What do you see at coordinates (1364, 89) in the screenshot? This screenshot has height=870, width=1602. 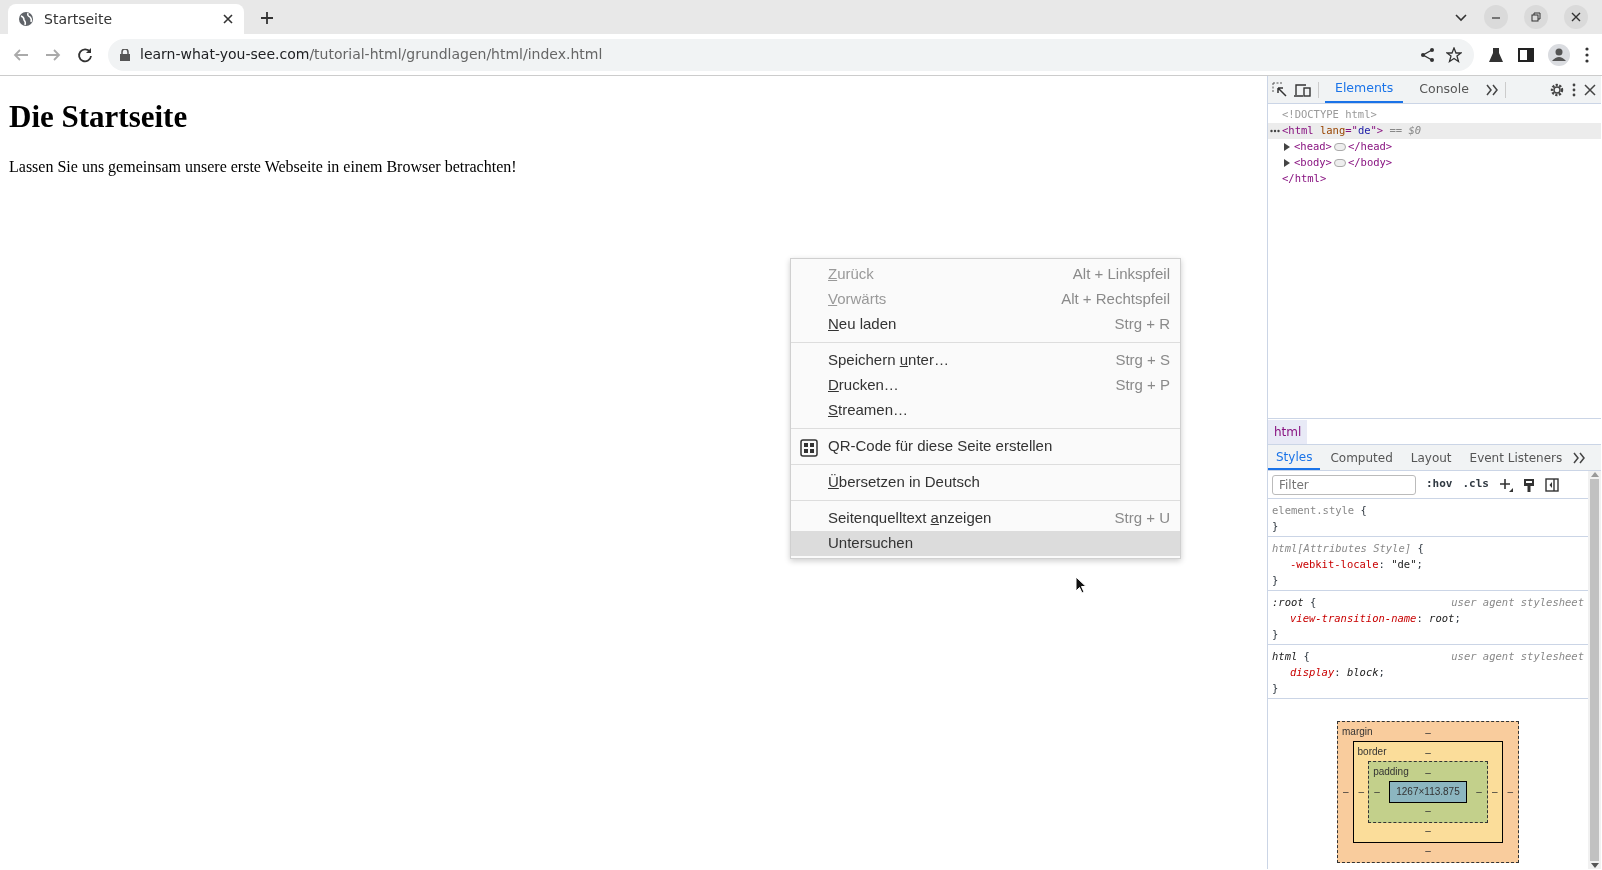 I see `devtools-tab: Elements` at bounding box center [1364, 89].